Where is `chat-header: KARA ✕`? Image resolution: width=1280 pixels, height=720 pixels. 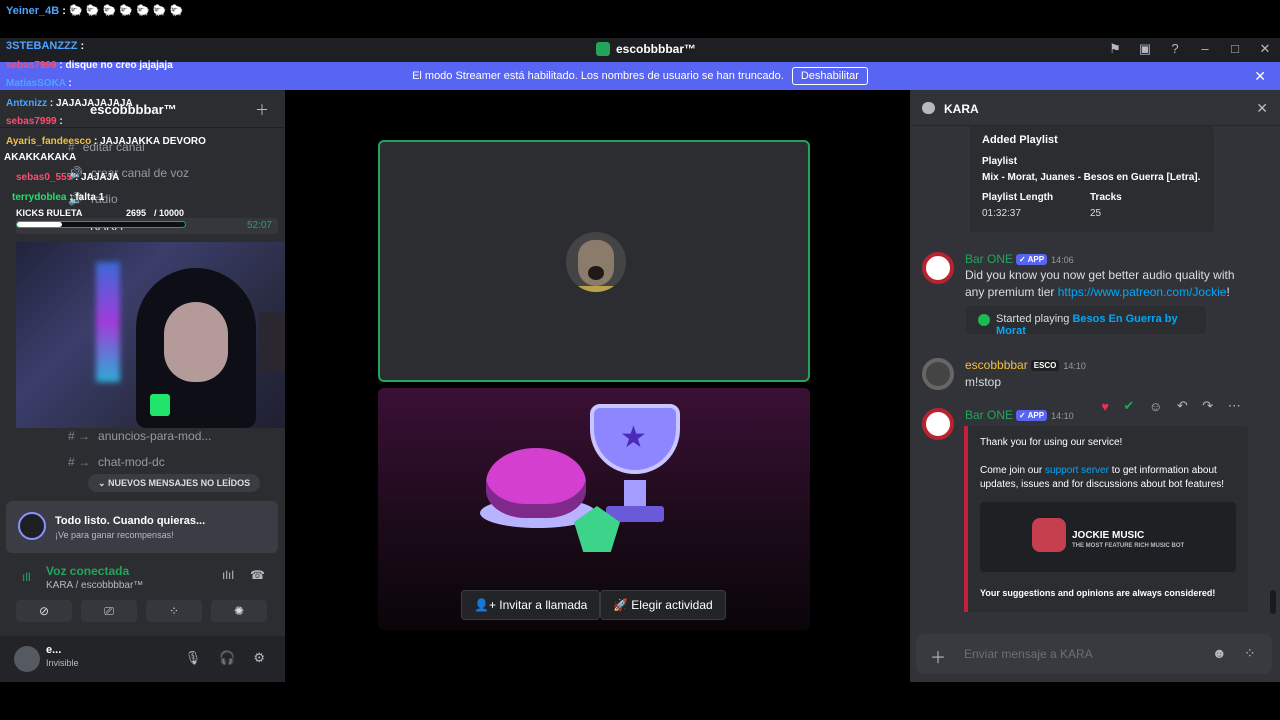 chat-header: KARA ✕ is located at coordinates (1095, 108).